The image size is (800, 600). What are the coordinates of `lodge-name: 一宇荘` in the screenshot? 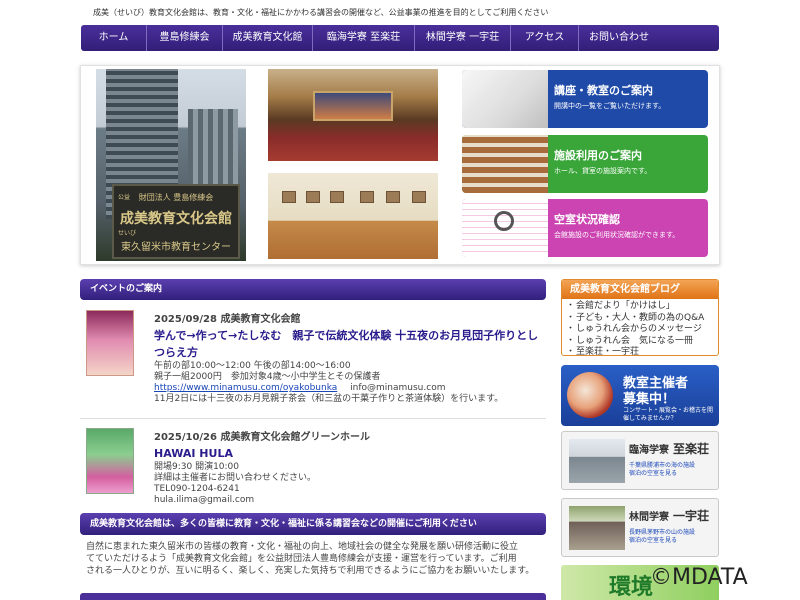 It's located at (691, 516).